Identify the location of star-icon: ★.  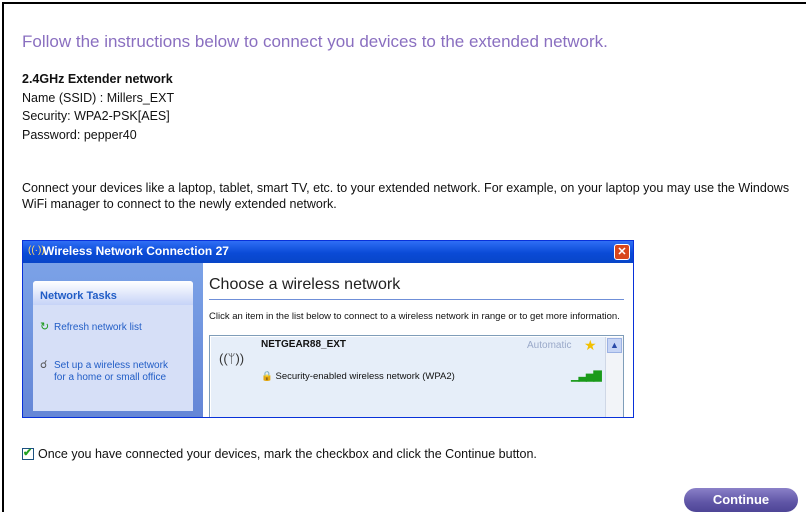
(590, 345).